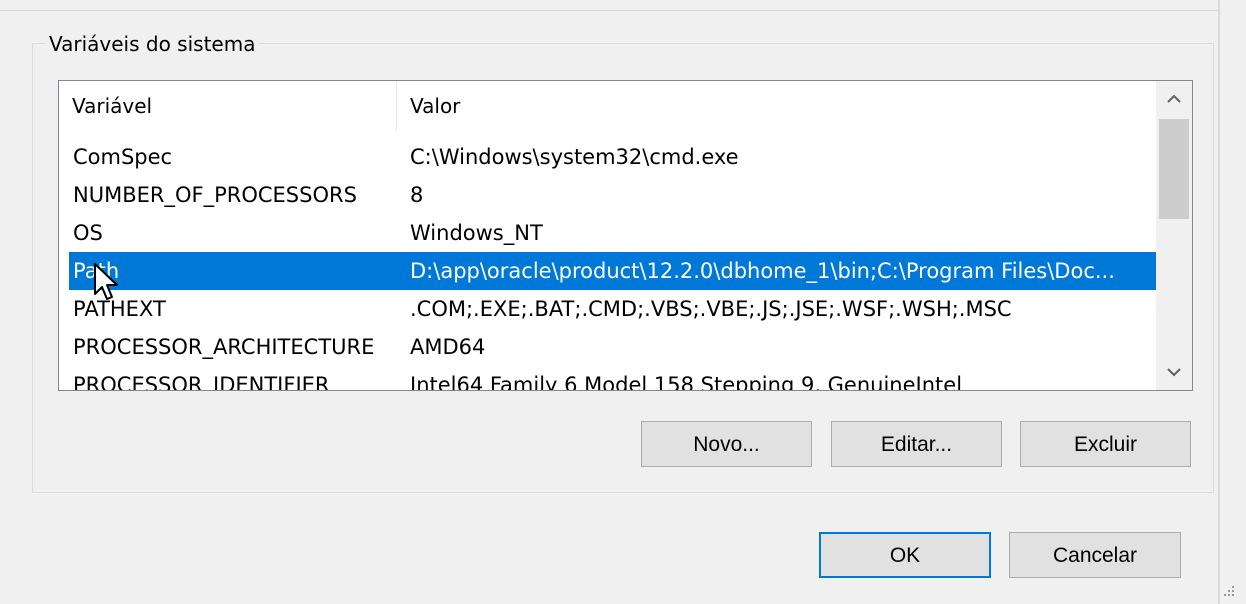 This screenshot has width=1246, height=604. I want to click on list-header: Variável Valor, so click(607, 106).